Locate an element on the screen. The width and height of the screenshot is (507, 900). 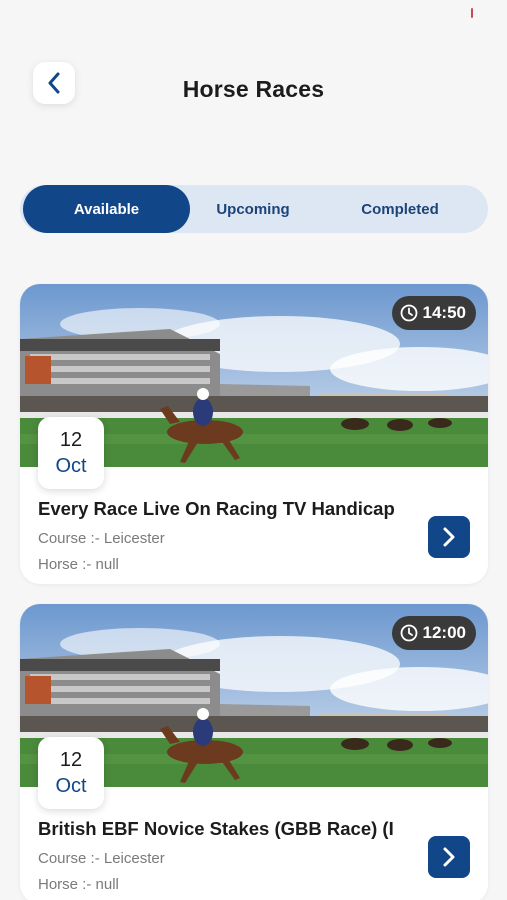
tab-completed: Completed is located at coordinates (400, 209).